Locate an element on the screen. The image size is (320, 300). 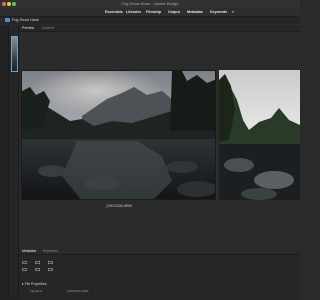
exposure-icon is located at coordinates (50, 269).